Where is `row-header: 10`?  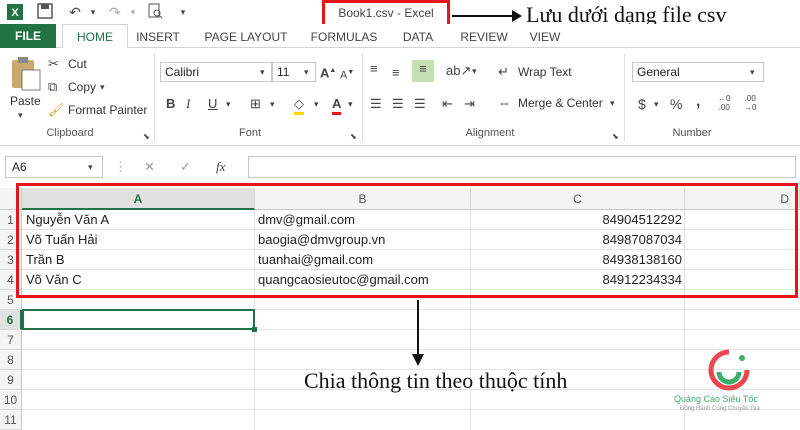 row-header: 10 is located at coordinates (11, 400).